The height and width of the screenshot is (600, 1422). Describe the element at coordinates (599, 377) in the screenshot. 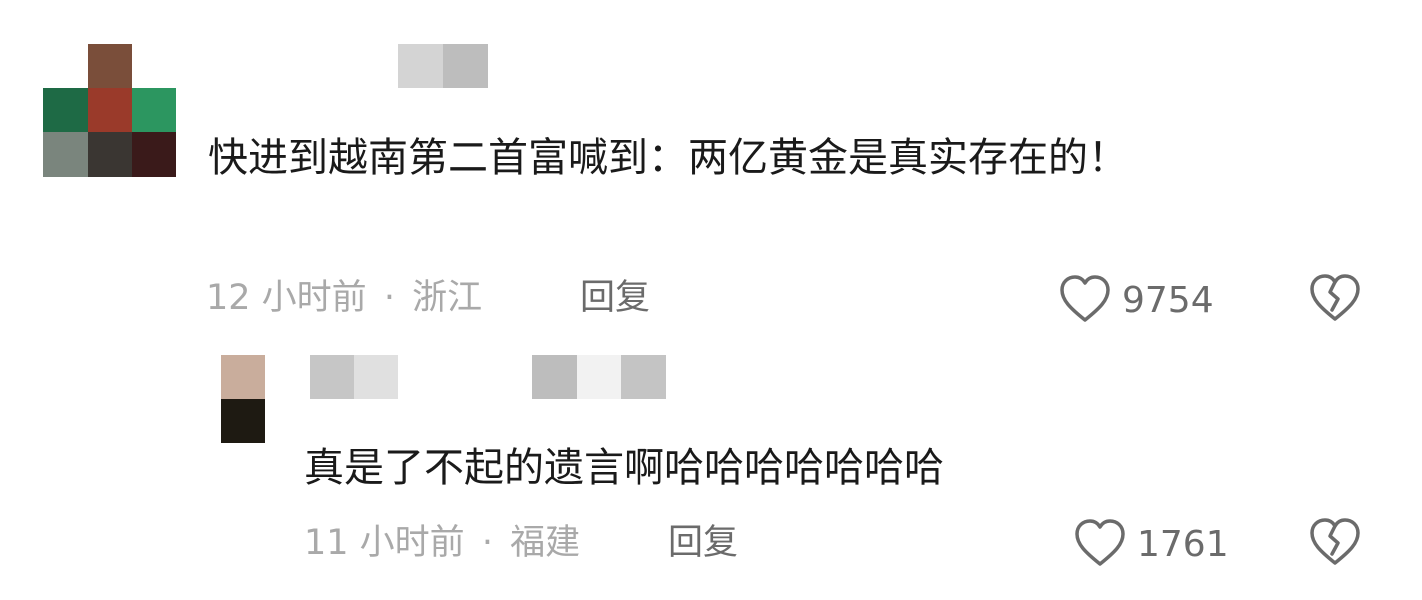

I see `reply-to-username-blurred` at that location.